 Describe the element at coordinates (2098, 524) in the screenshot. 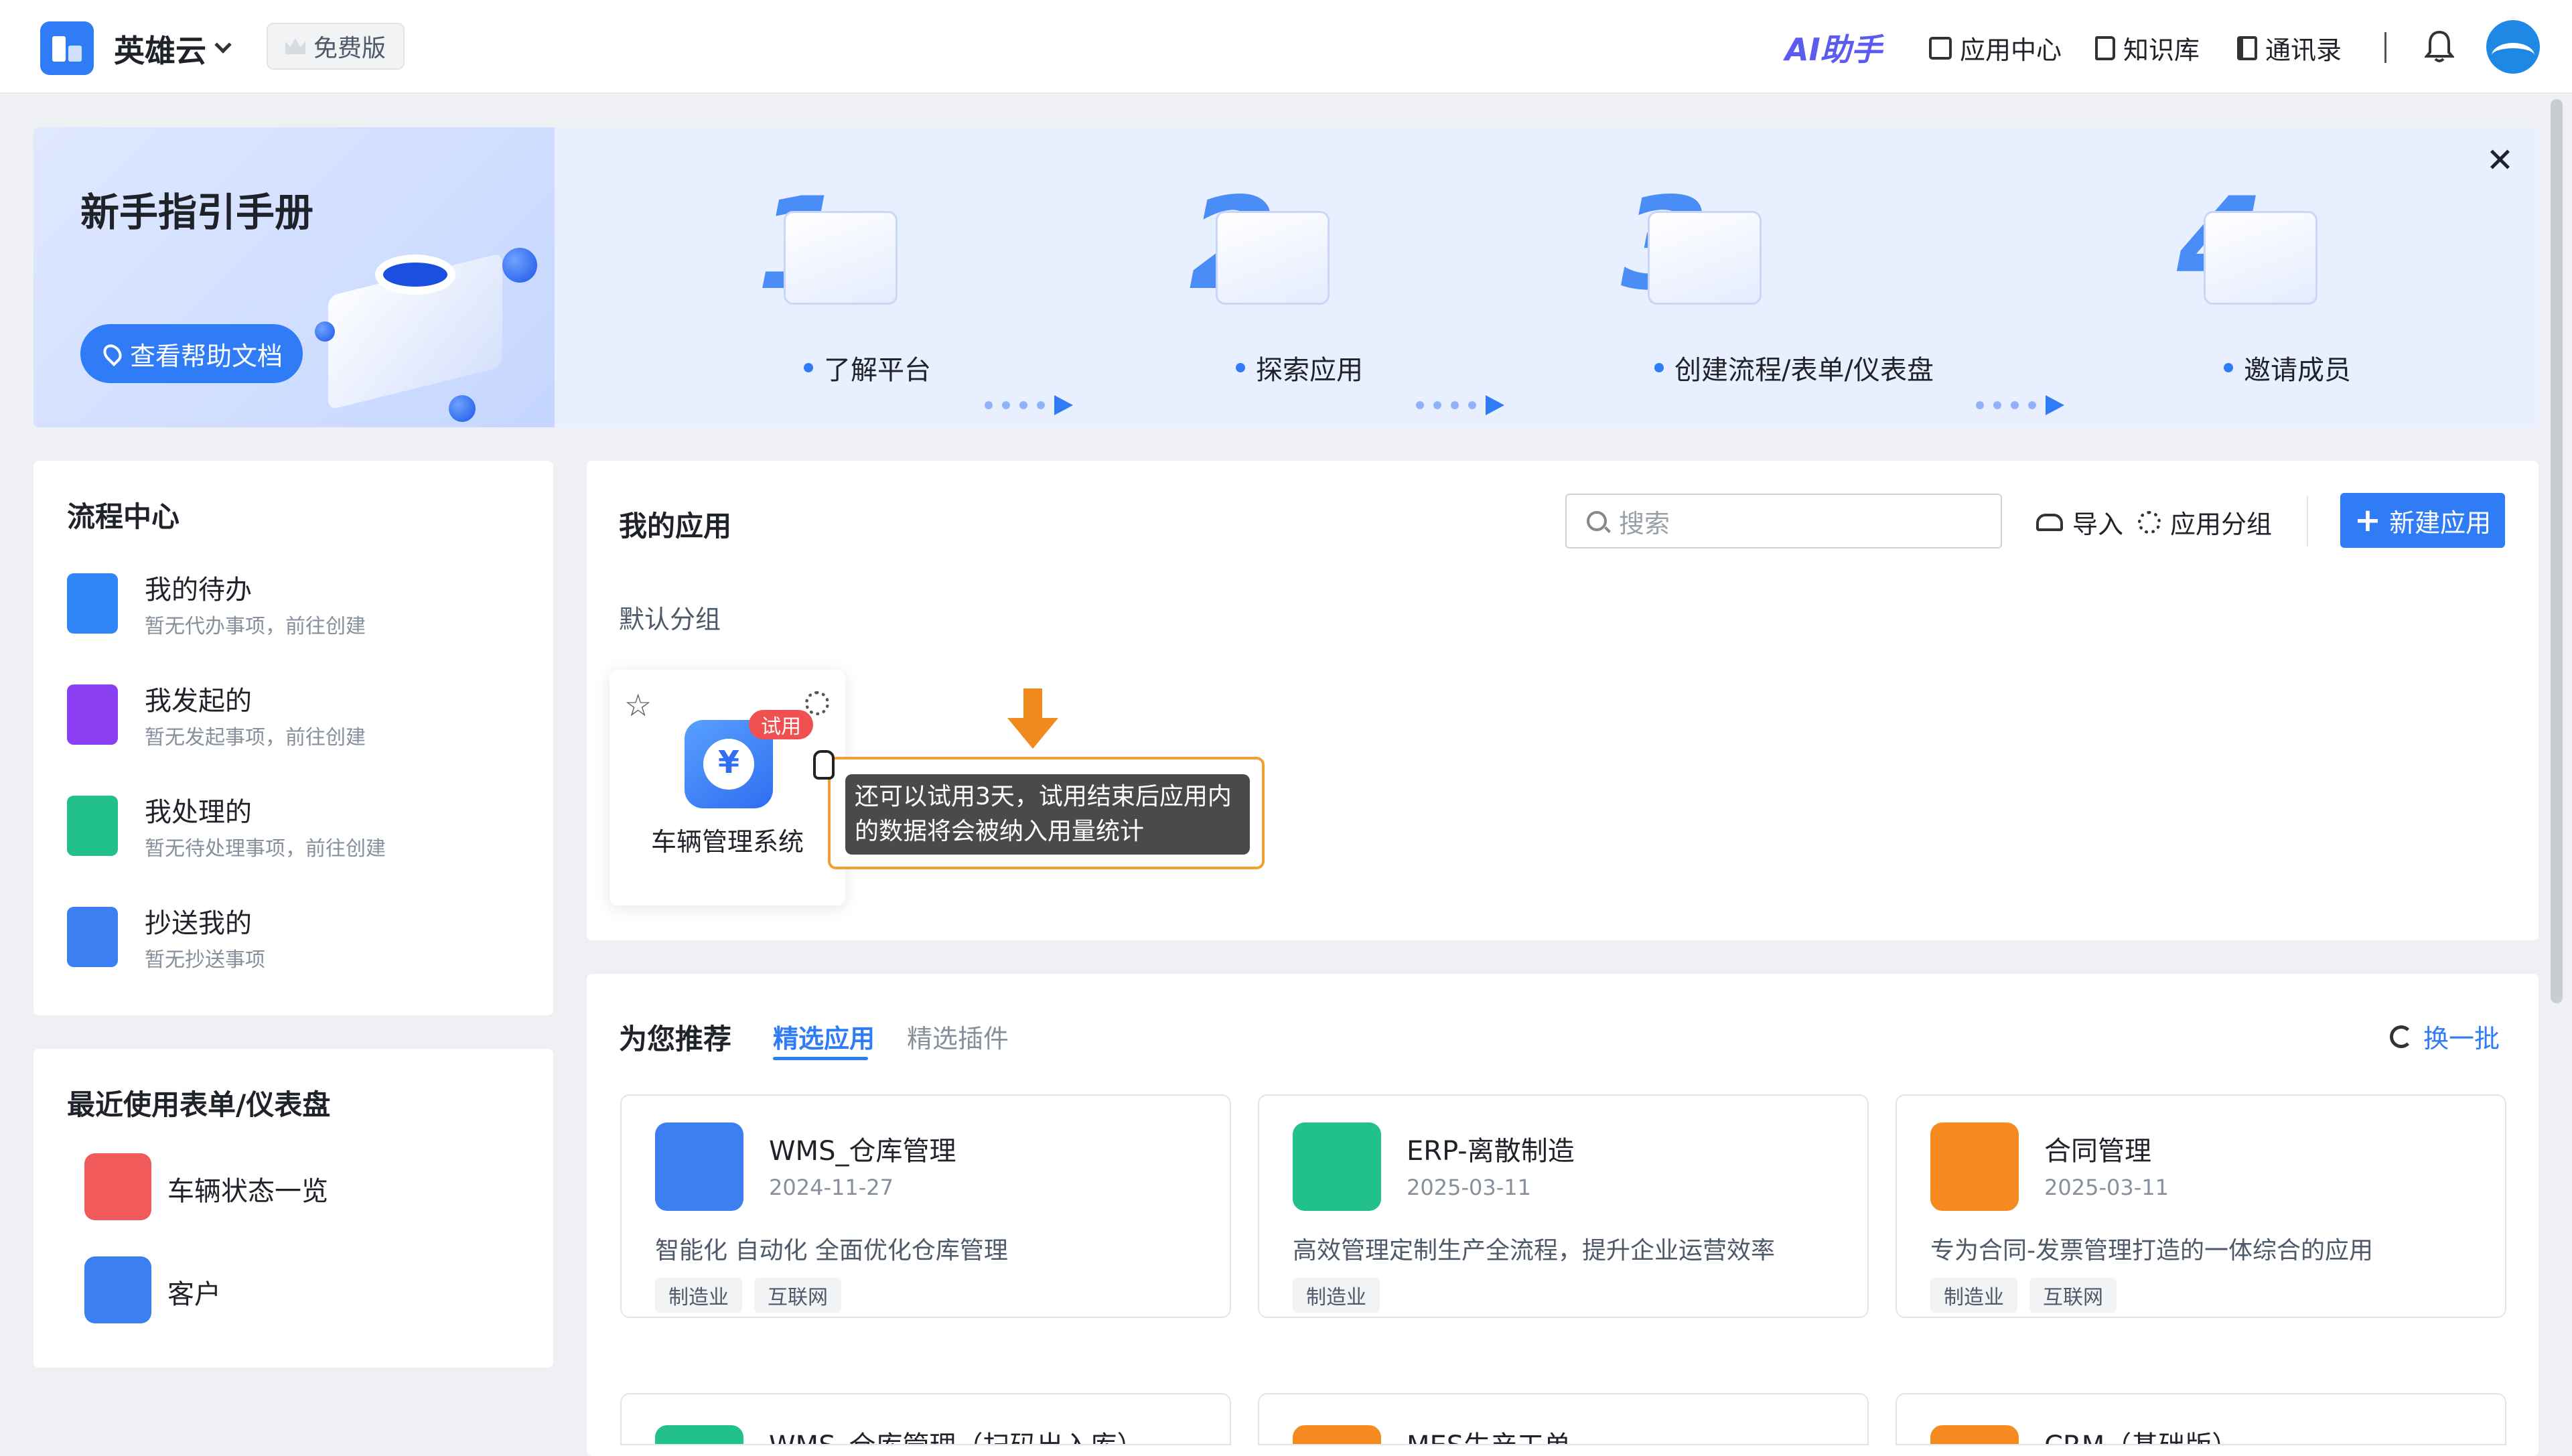

I see `import-label: 导入` at that location.